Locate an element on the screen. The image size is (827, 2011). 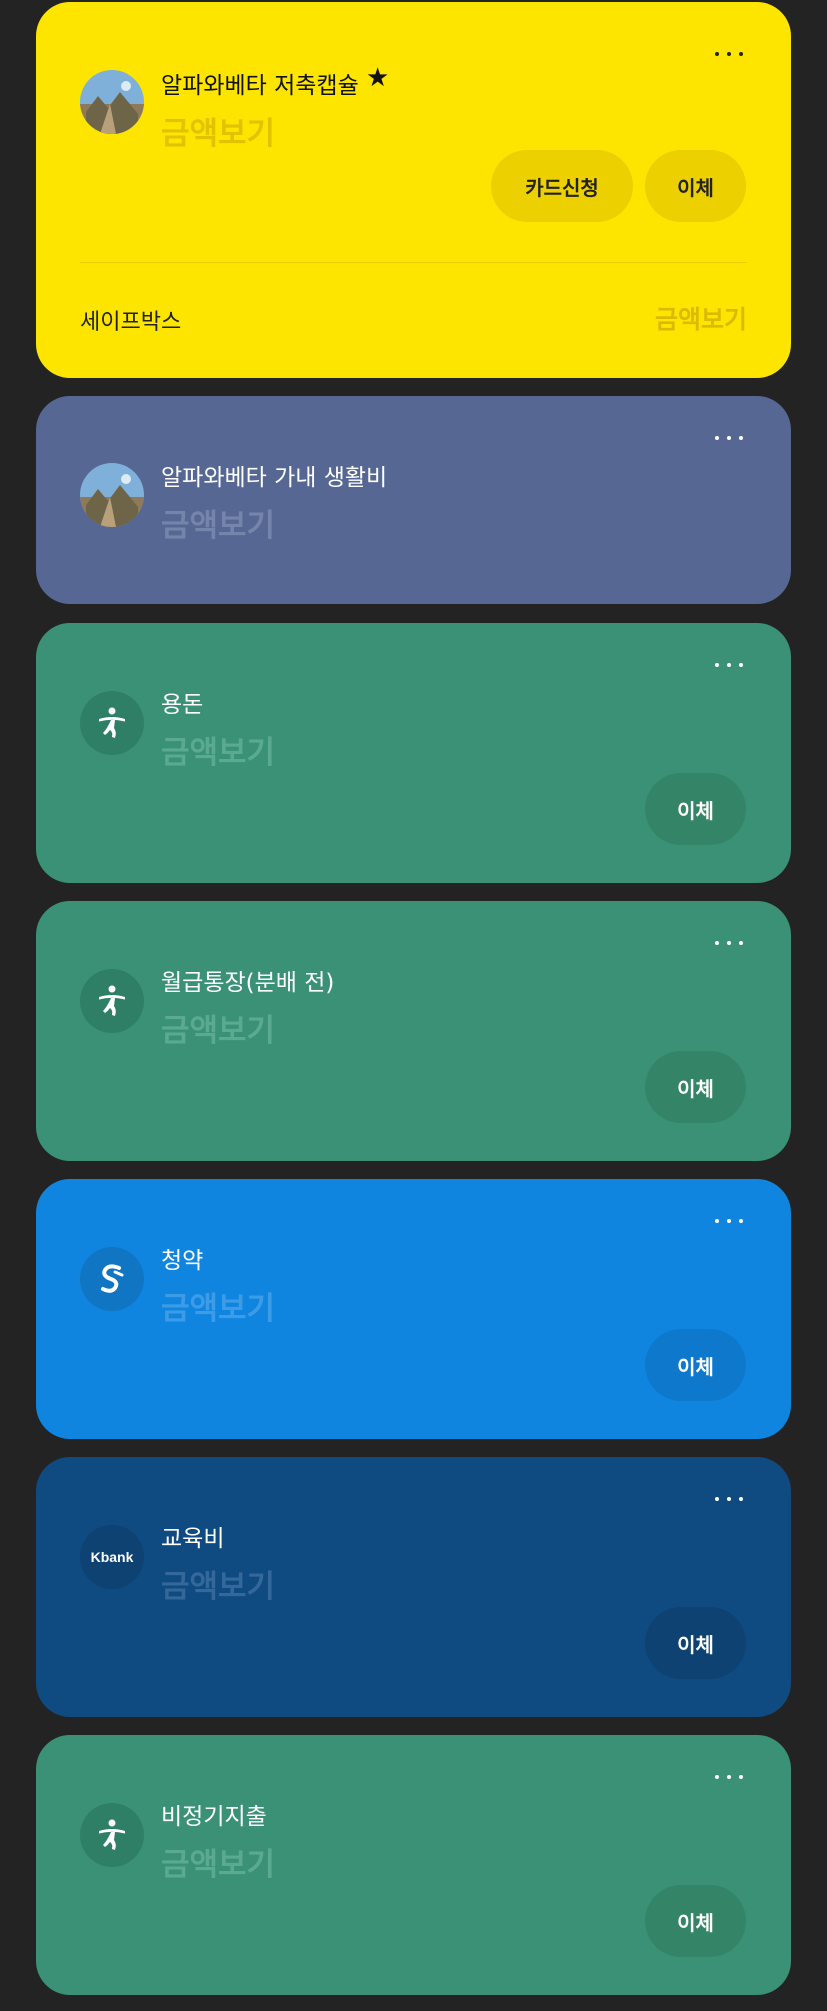
account-card-household: 알파와베타 가내 생활비 금액보기 is located at coordinates (413, 500).